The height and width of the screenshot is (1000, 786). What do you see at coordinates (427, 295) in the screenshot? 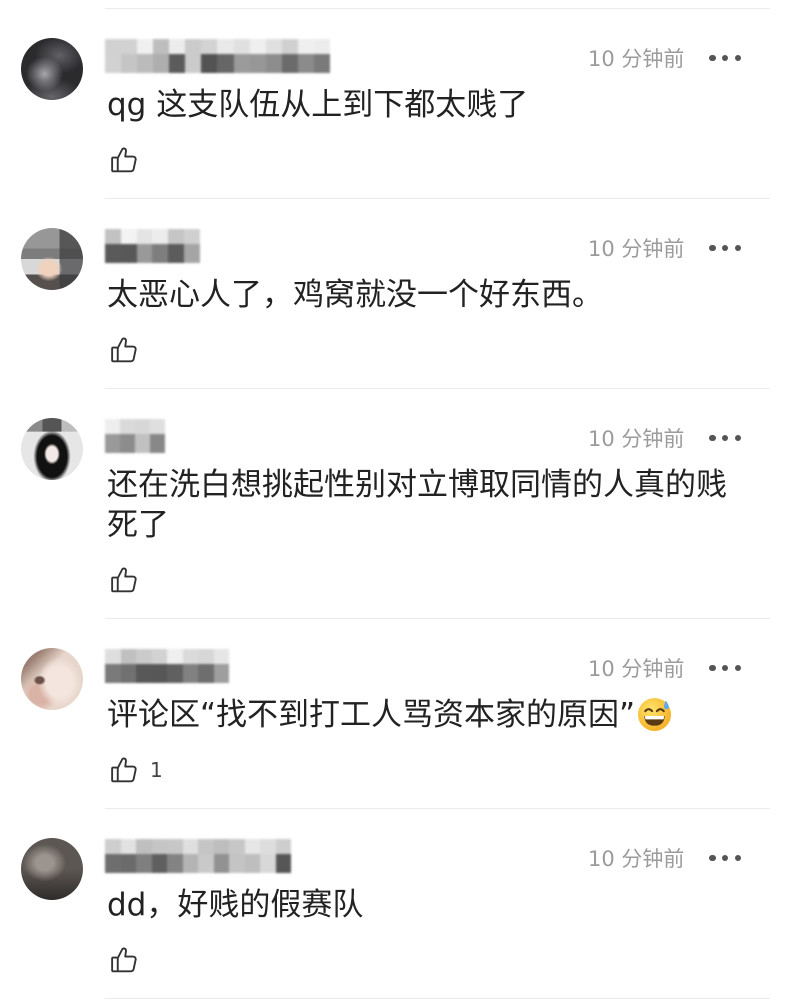
I see `comment-body: 太恶心人了，鸡窝就没一个好东西。` at bounding box center [427, 295].